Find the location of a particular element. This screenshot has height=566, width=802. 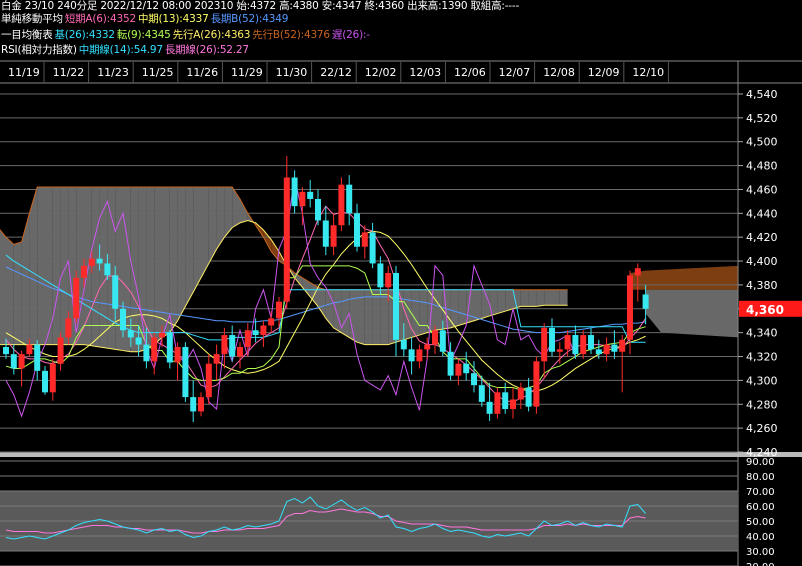

header-rsi: RSI(相対力指数) 中期線(14):54.97 長期線(26):52.27 is located at coordinates (126, 50).